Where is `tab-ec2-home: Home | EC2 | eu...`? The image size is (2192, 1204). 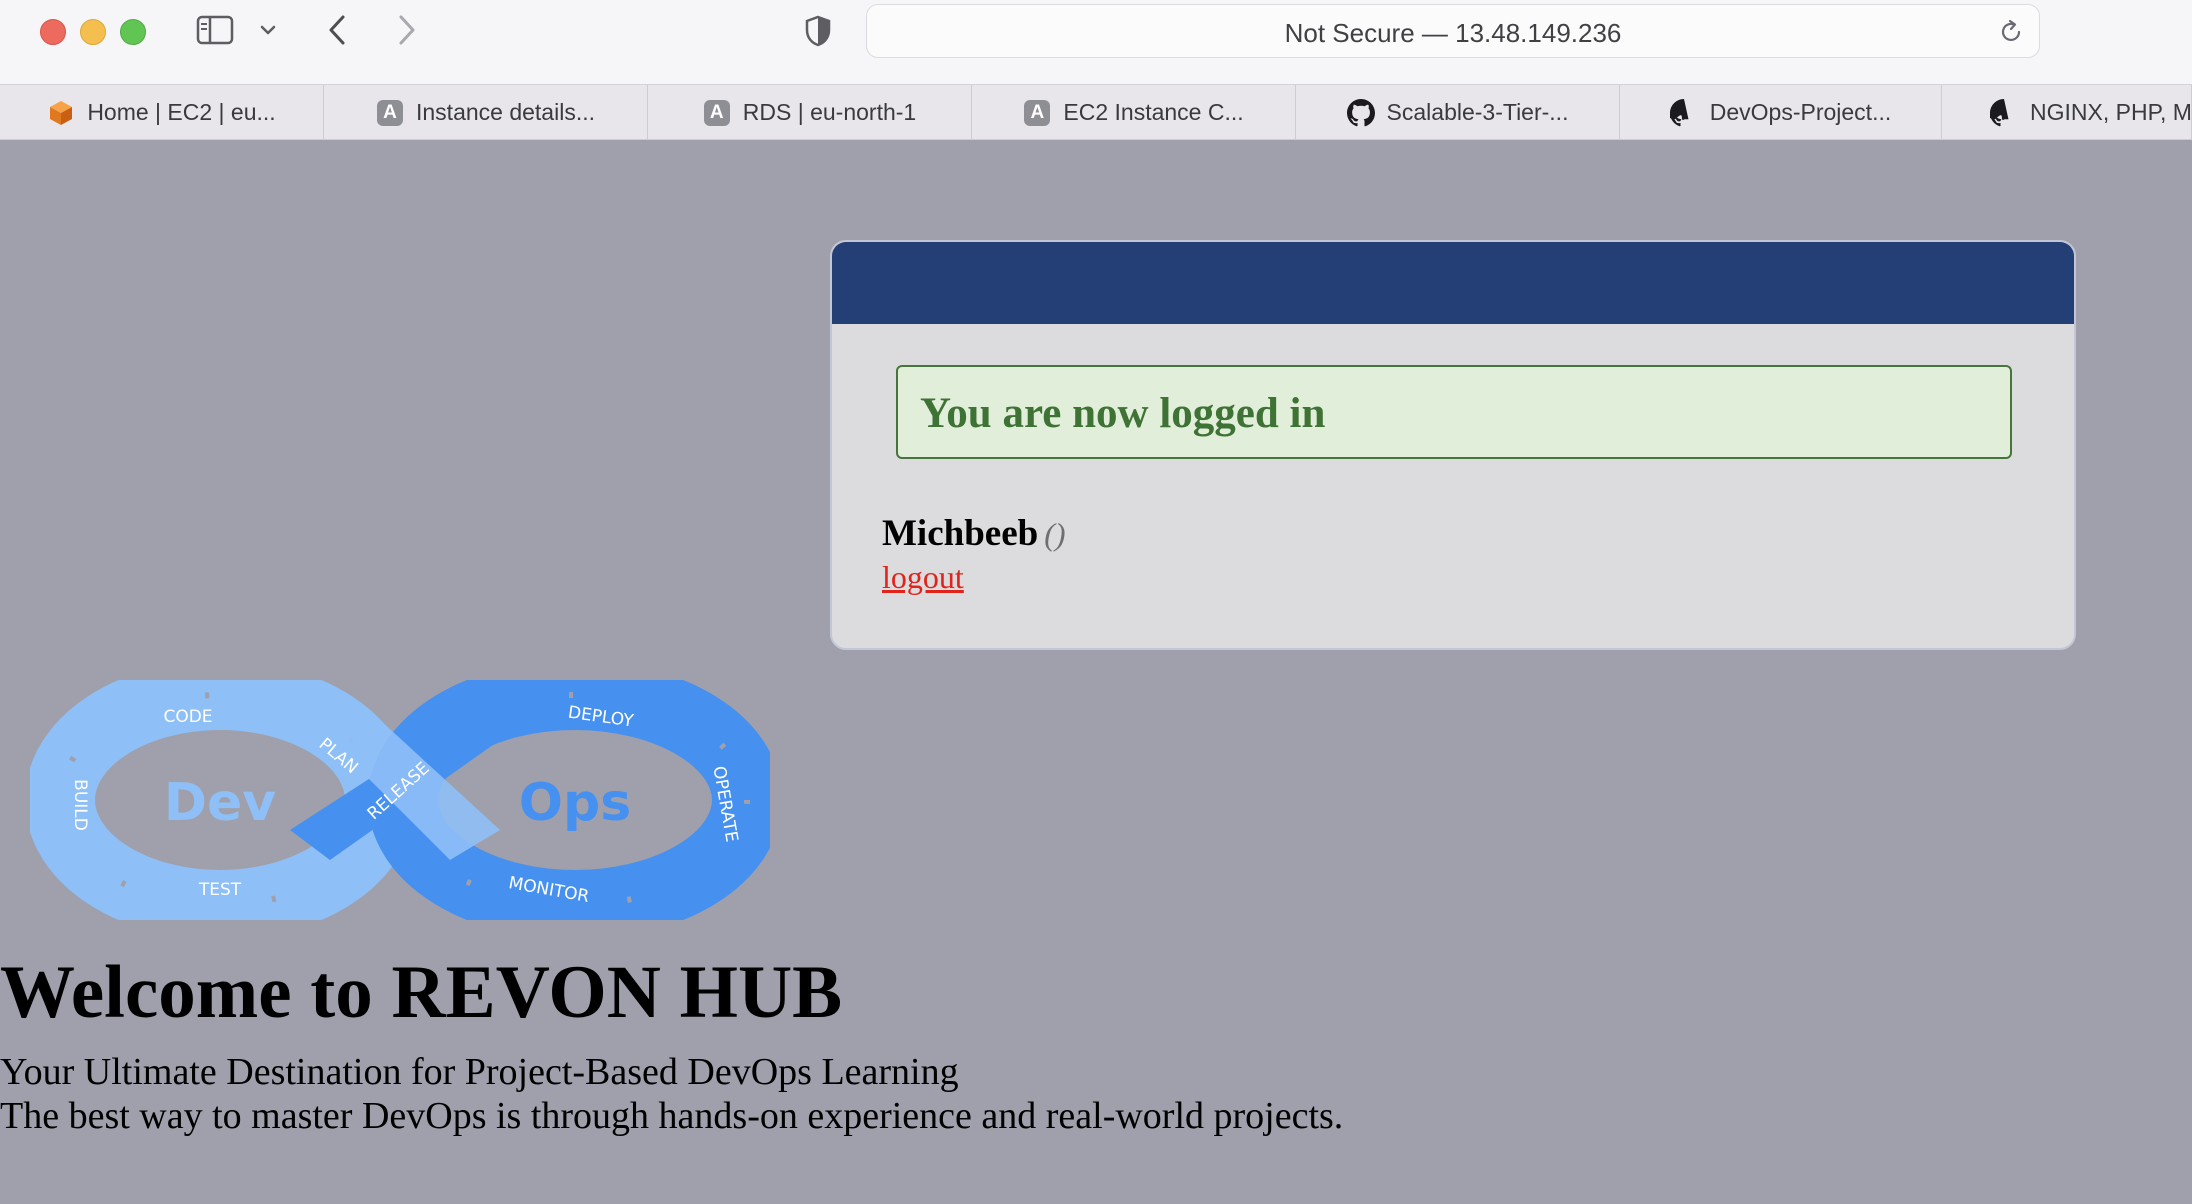
tab-ec2-home: Home | EC2 | eu... is located at coordinates (162, 112).